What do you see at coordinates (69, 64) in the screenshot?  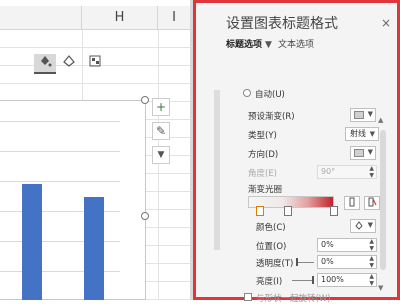 I see `effects-icon` at bounding box center [69, 64].